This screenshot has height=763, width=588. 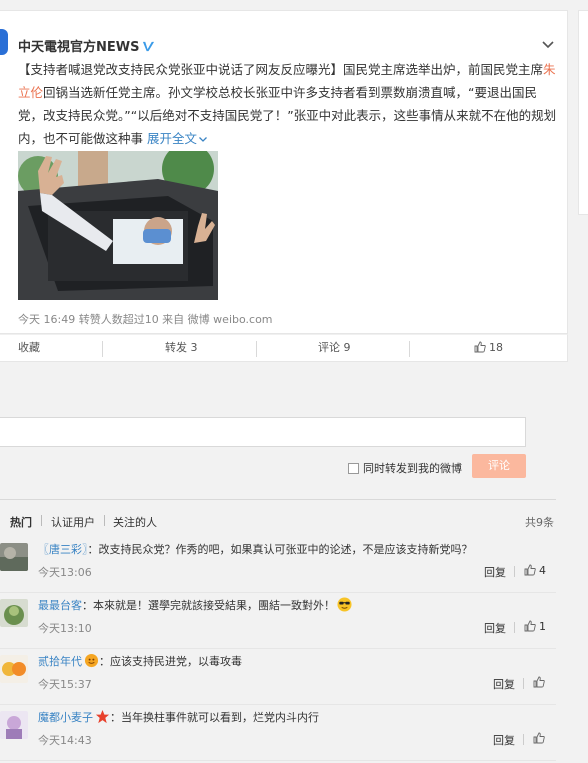 I want to click on comment-text: ：当年换柱事件就可以看到，烂党内斗内行, so click(x=214, y=717).